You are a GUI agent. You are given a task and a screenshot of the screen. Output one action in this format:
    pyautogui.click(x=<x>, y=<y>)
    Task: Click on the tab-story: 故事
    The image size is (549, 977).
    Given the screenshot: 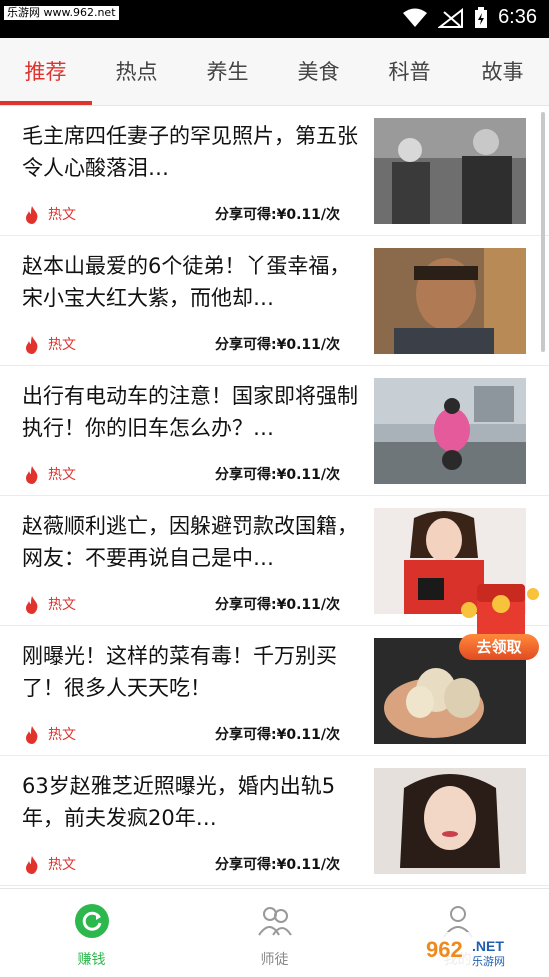 What is the action you would take?
    pyautogui.click(x=502, y=72)
    